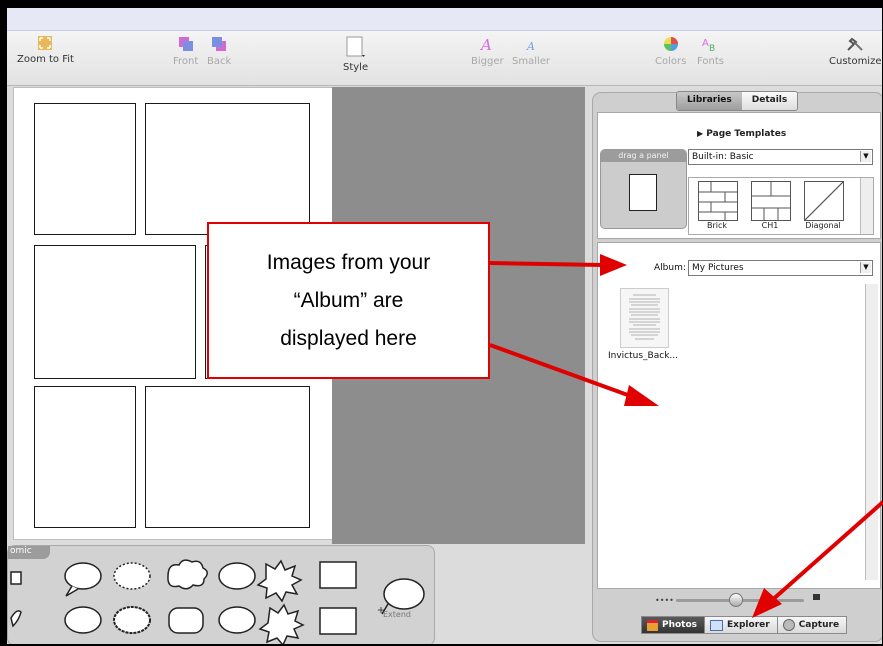  What do you see at coordinates (237, 576) in the screenshot?
I see `oval-bubble-icon` at bounding box center [237, 576].